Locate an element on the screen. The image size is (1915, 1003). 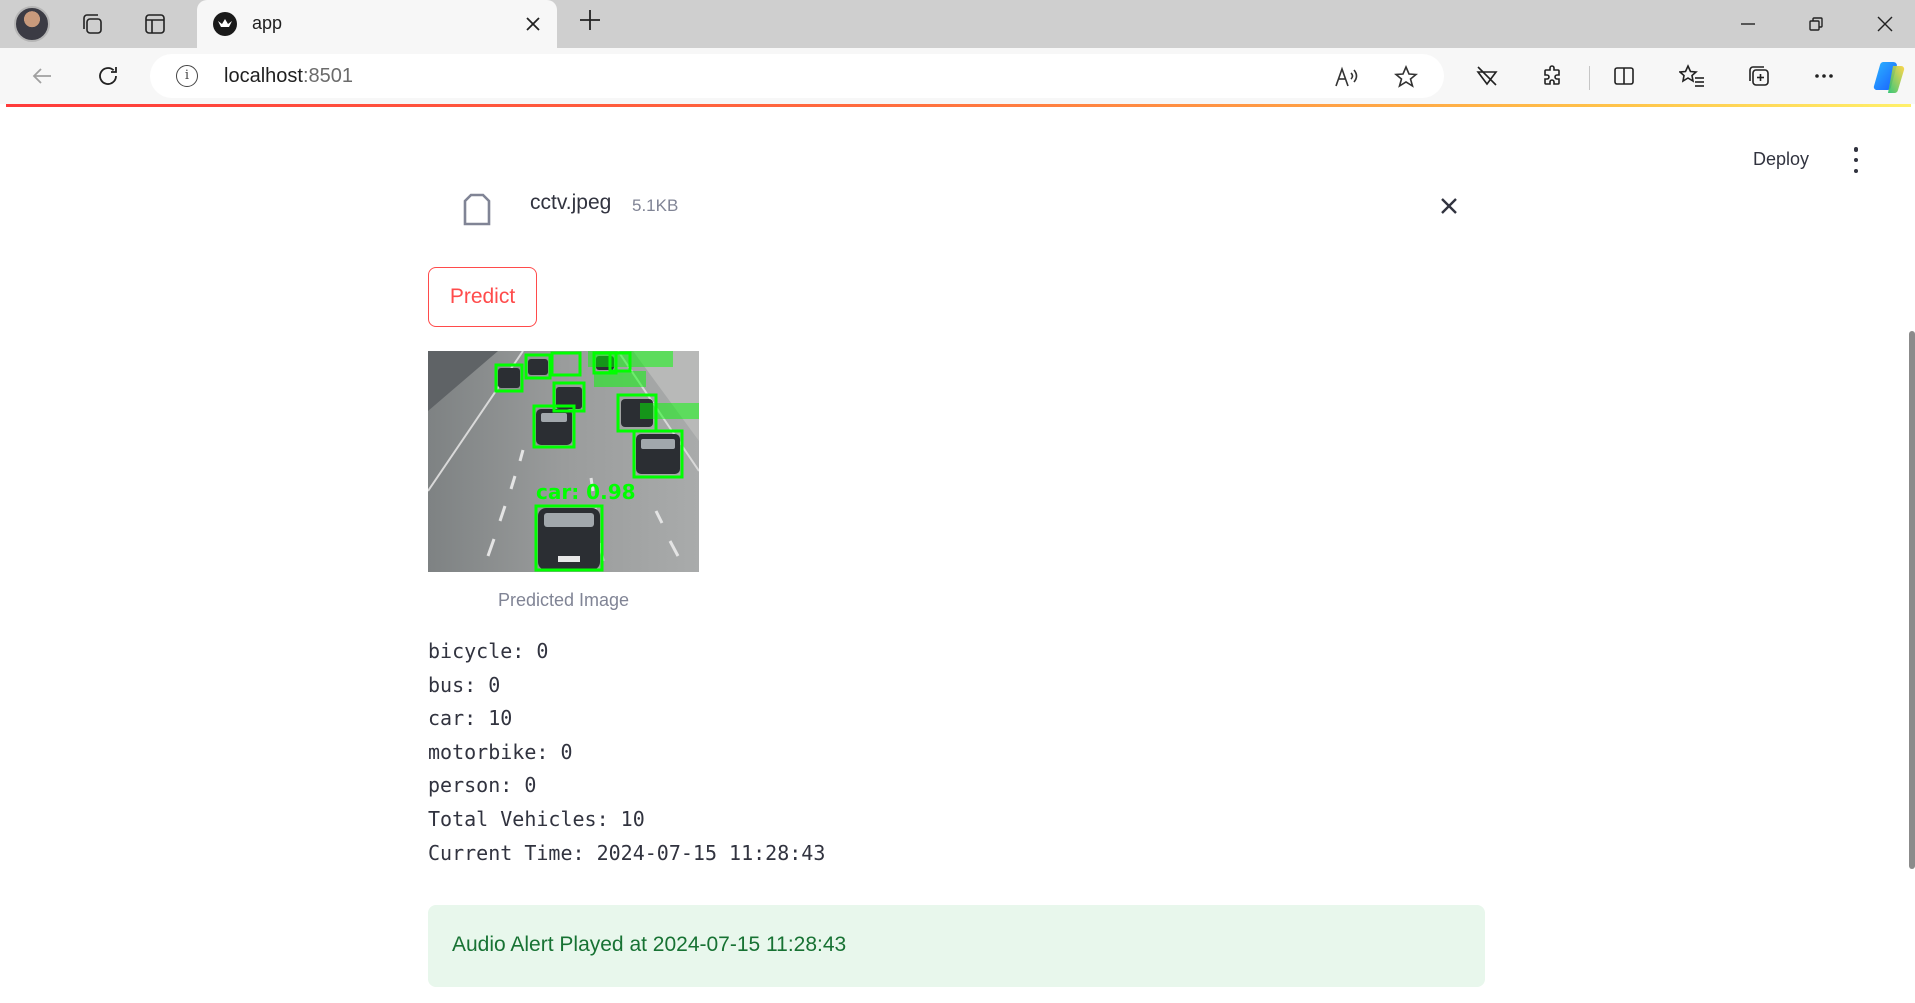
read-aloud-icon is located at coordinates (1347, 77).